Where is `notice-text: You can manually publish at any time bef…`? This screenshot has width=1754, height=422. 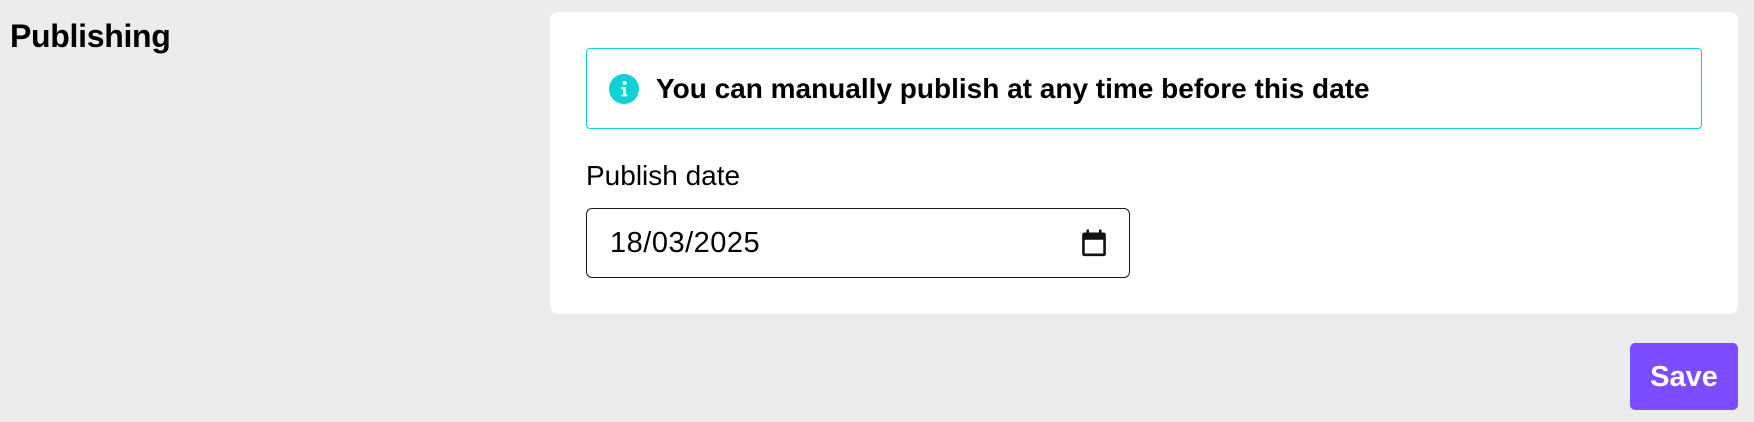
notice-text: You can manually publish at any time bef… is located at coordinates (1013, 88).